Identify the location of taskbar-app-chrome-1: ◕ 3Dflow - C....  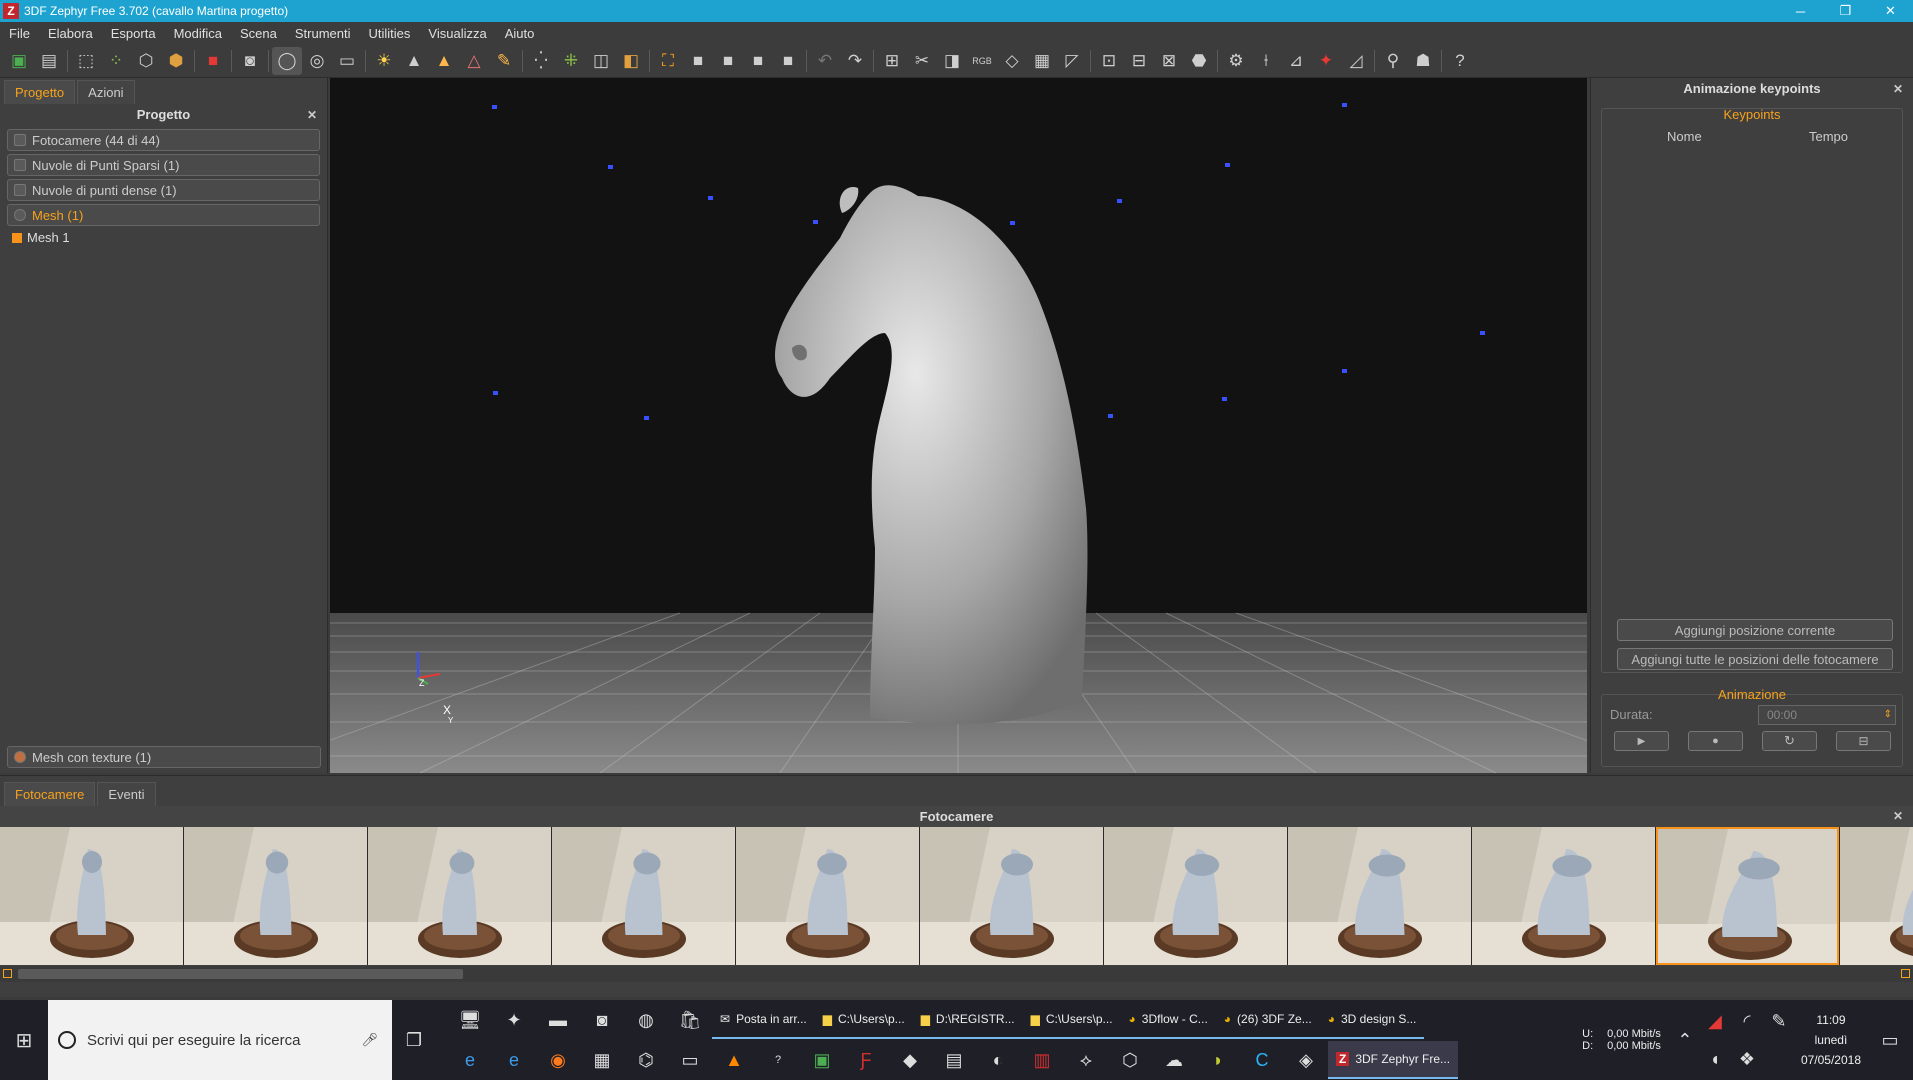
(1168, 1020).